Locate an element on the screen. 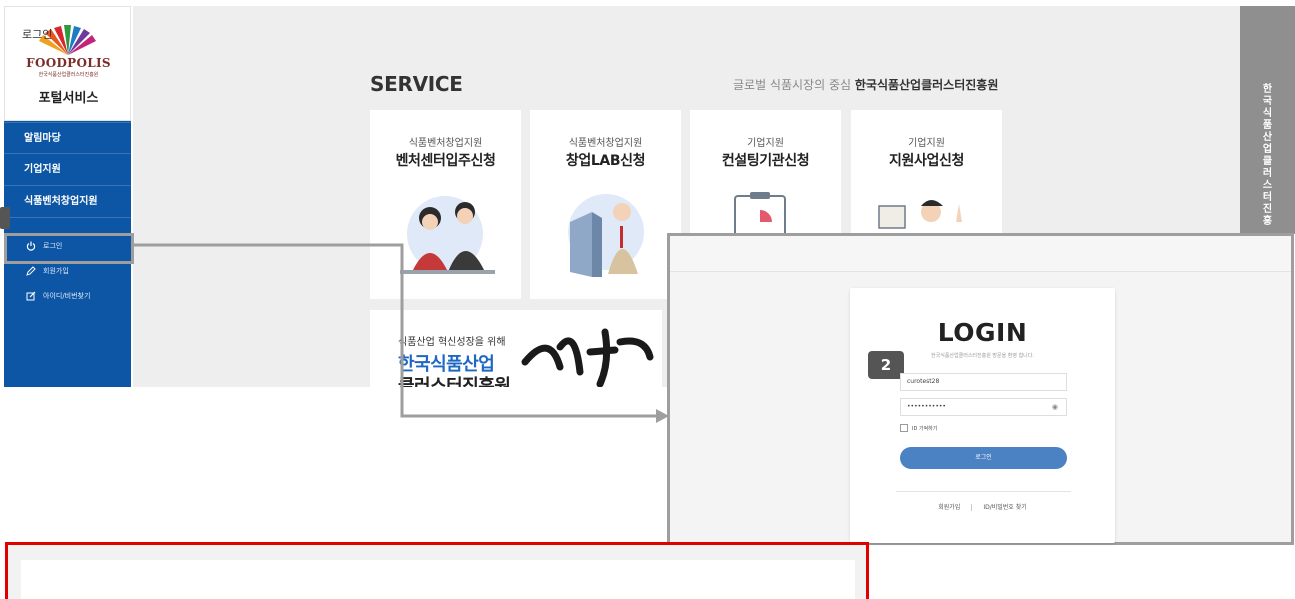 This screenshot has height=599, width=1295. find-account-link: ID/비밀번호 찾기 is located at coordinates (1004, 507).